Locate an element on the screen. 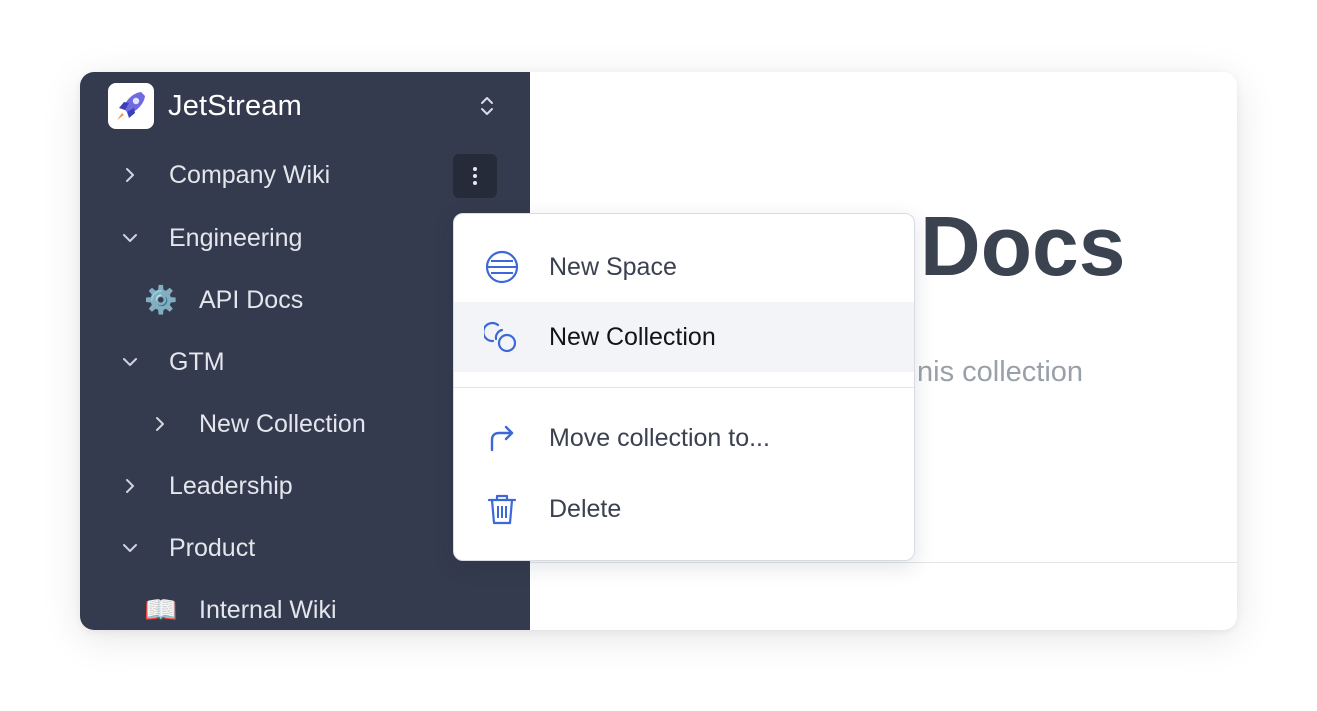 Image resolution: width=1317 pixels, height=711 pixels. workspace-switcher: JetStream is located at coordinates (303, 106).